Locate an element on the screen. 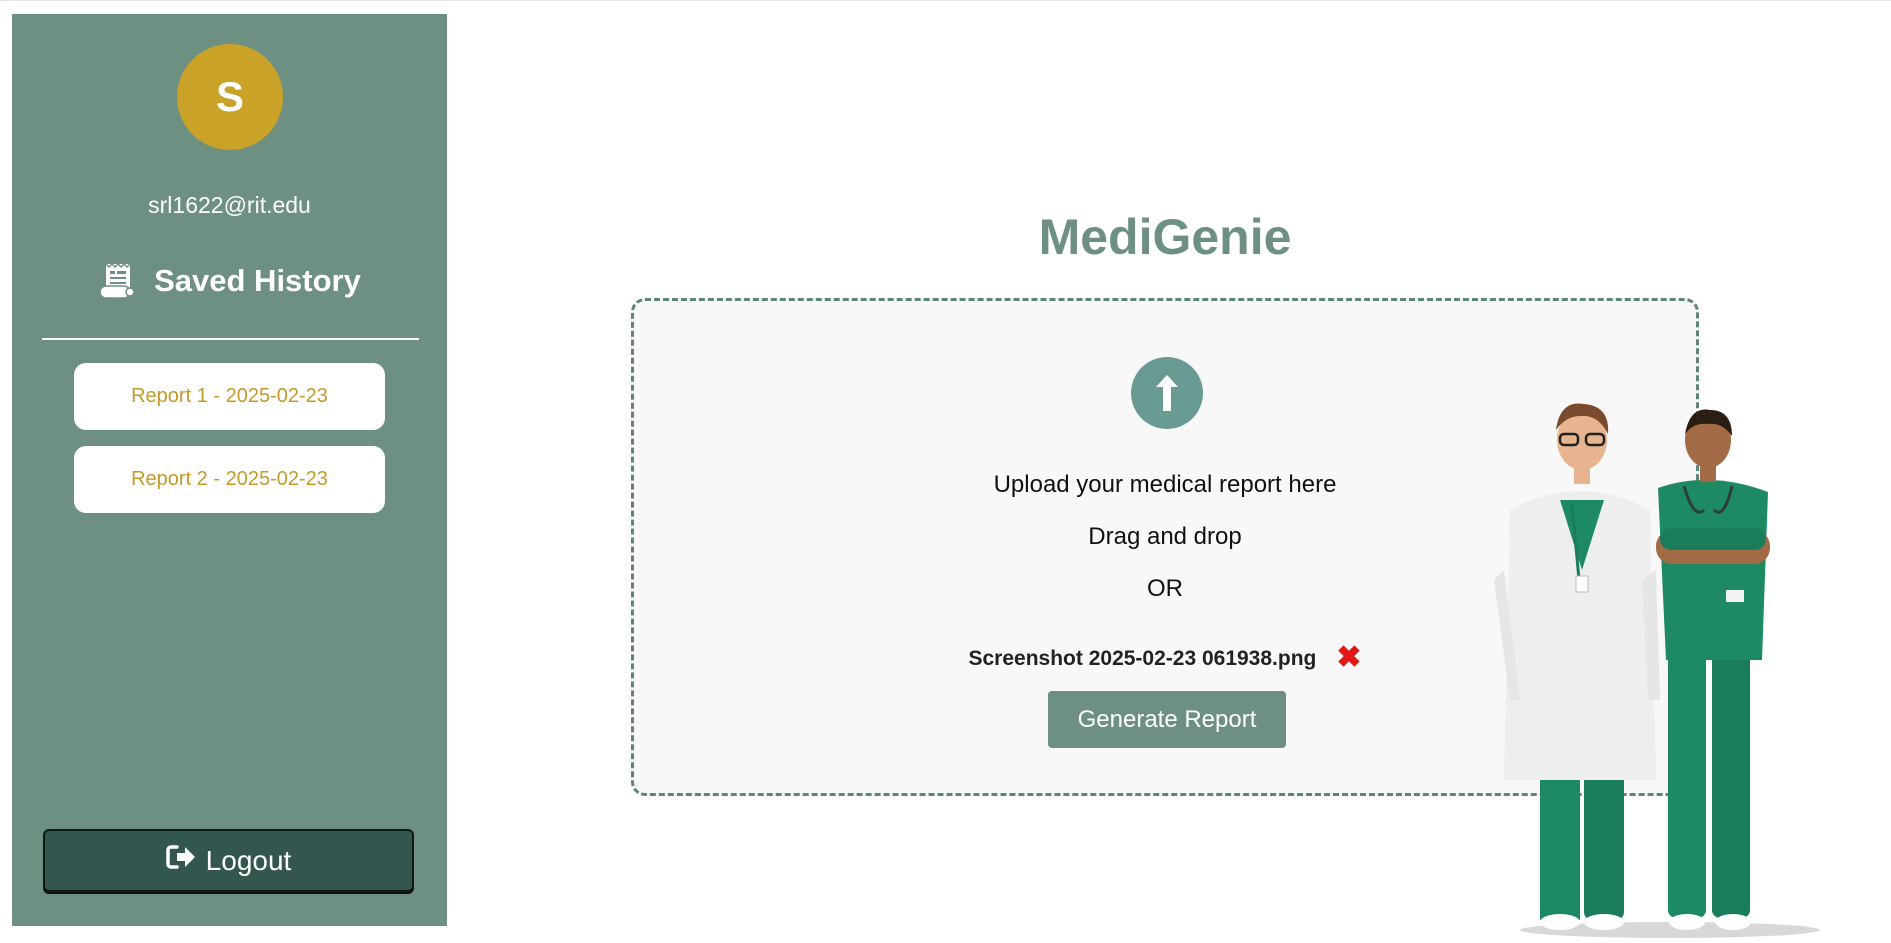 This screenshot has height=943, width=1891. user-email: srl1622@rit.edu is located at coordinates (229, 205).